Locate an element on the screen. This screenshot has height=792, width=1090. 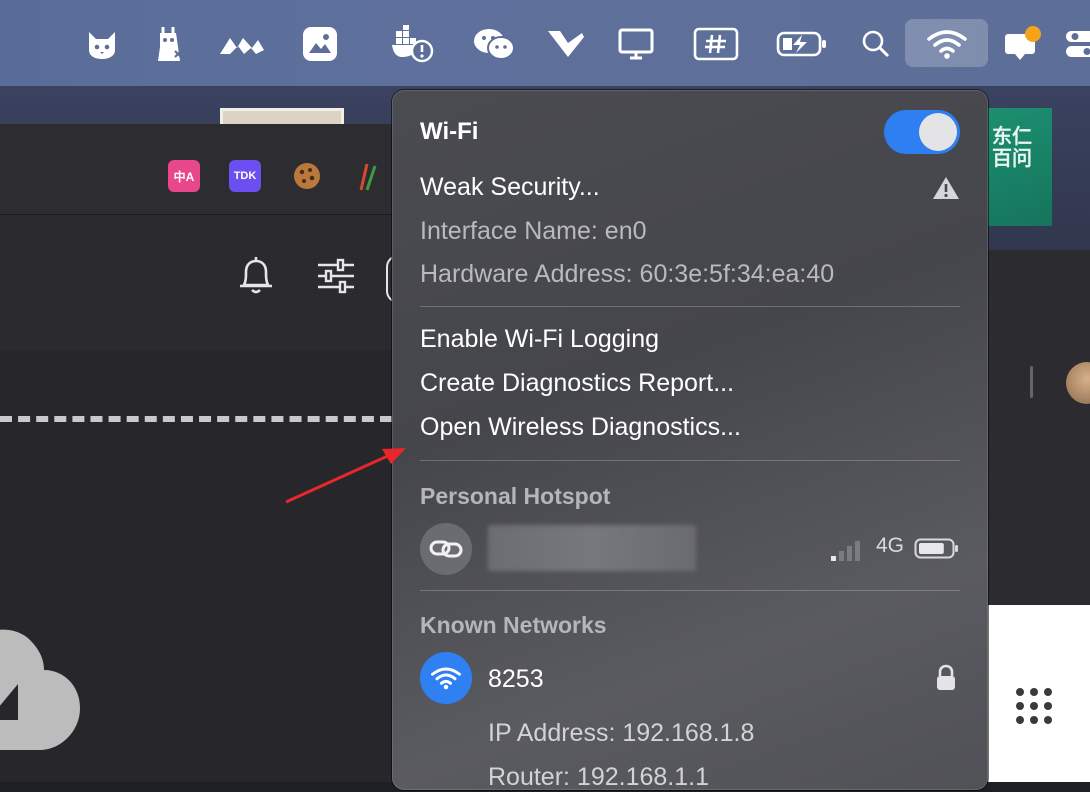
hardware-address: Hardware Address: 60:3e:5f:34:ea:40 is located at coordinates (627, 274).